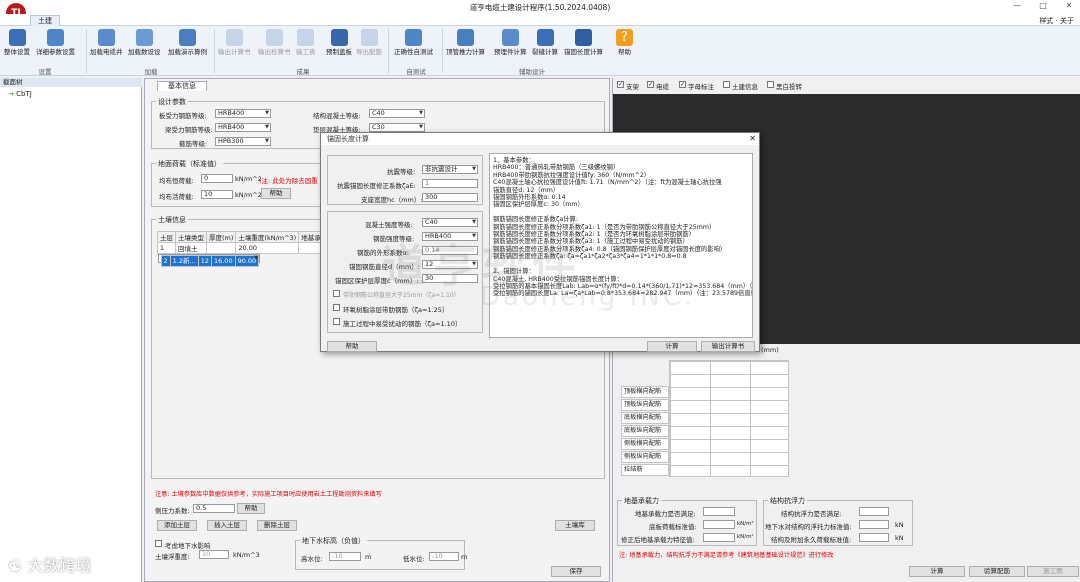 The width and height of the screenshot is (1080, 582). I want to click on help-button: ? 帮助, so click(624, 42).